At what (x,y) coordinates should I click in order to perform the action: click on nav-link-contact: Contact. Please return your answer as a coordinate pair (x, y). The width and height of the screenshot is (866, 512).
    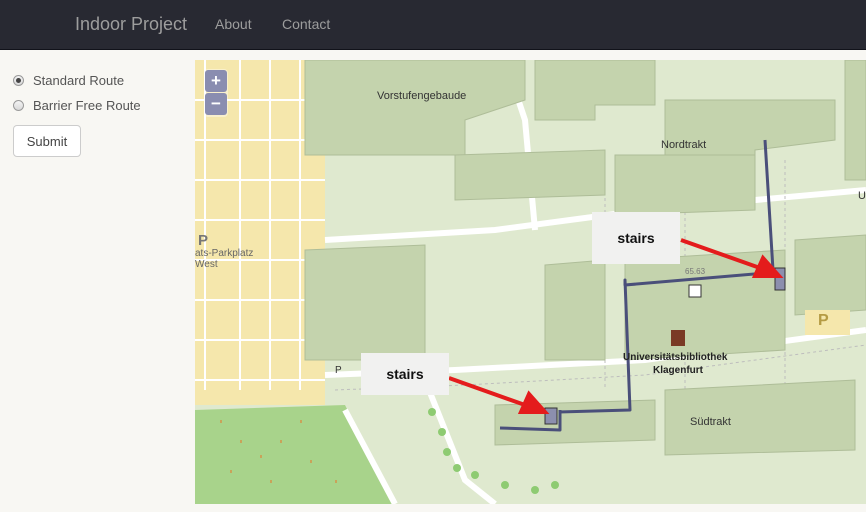
    Looking at the image, I should click on (306, 24).